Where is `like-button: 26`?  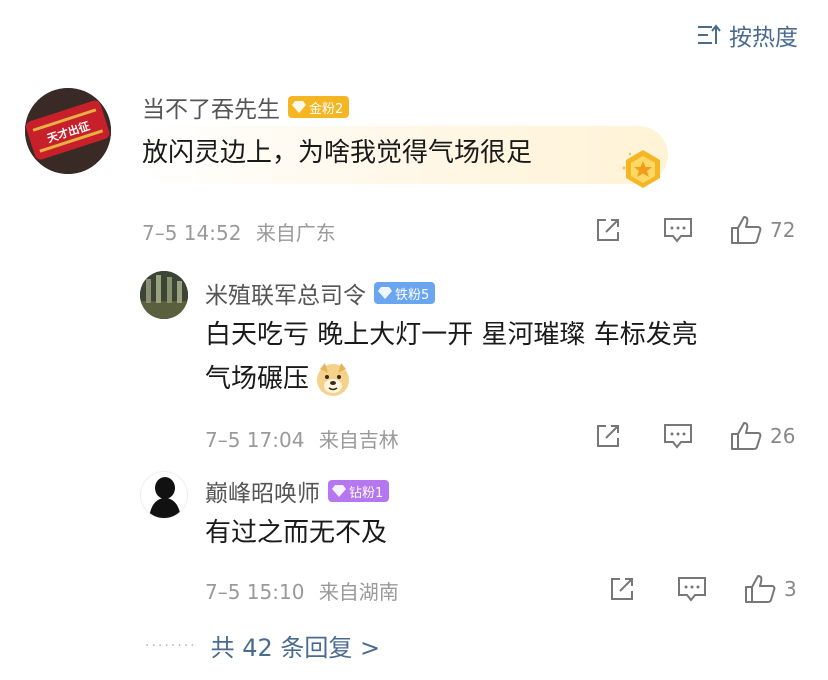 like-button: 26 is located at coordinates (762, 436).